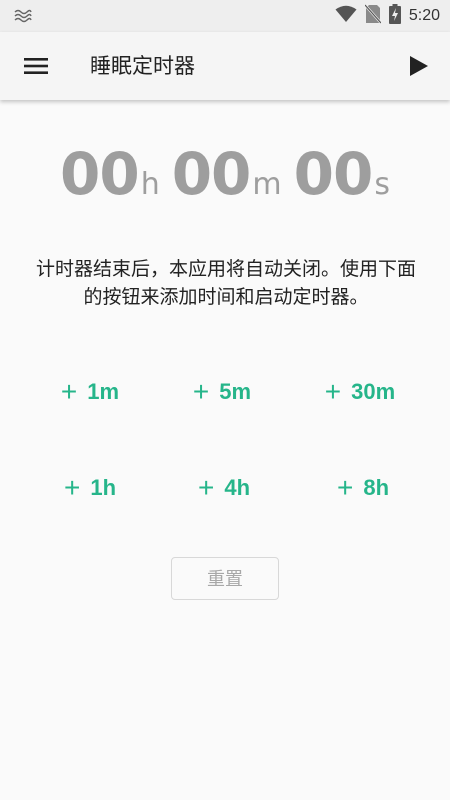  What do you see at coordinates (99, 174) in the screenshot?
I see `timer-hours: 00` at bounding box center [99, 174].